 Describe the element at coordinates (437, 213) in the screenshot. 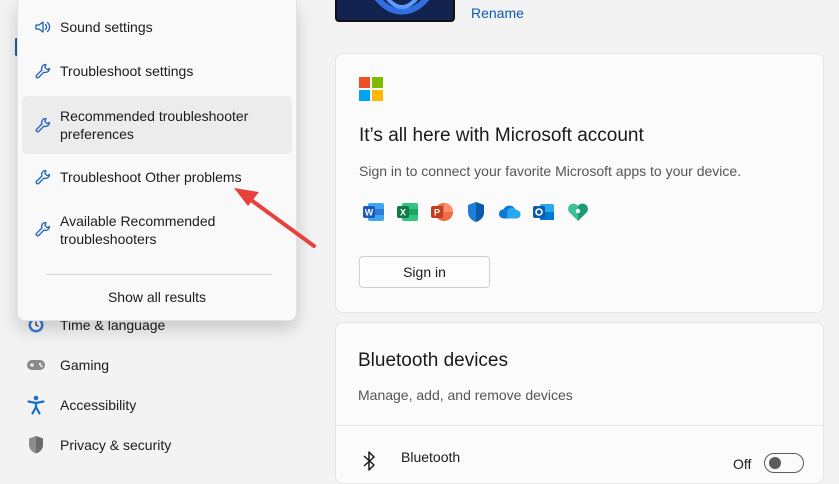

I see `svg-text: P` at that location.